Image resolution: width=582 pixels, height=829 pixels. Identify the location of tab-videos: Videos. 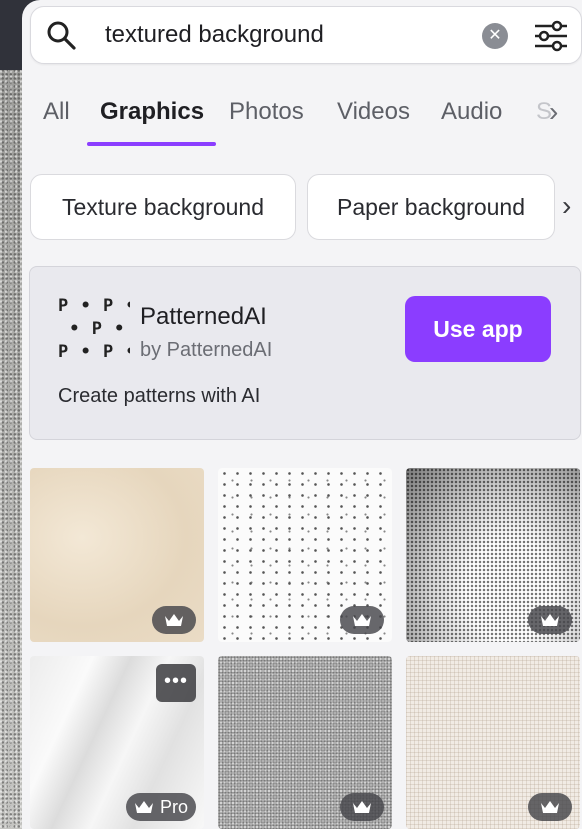
(373, 112).